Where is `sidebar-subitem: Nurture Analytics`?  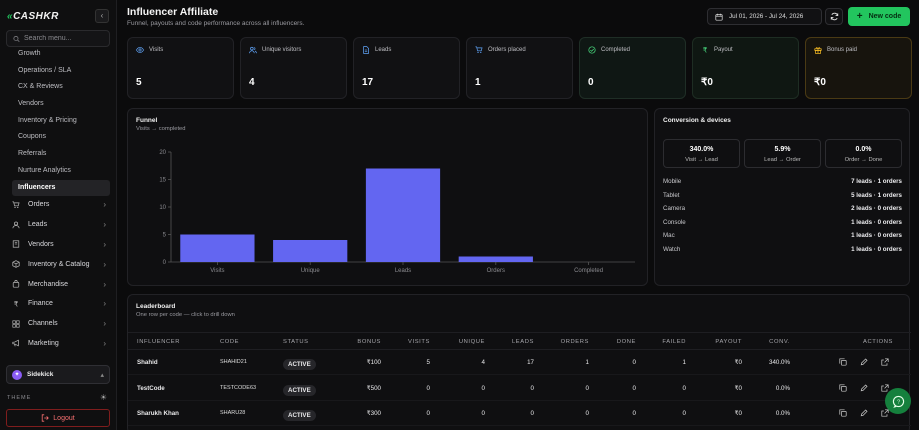 sidebar-subitem: Nurture Analytics is located at coordinates (61, 171).